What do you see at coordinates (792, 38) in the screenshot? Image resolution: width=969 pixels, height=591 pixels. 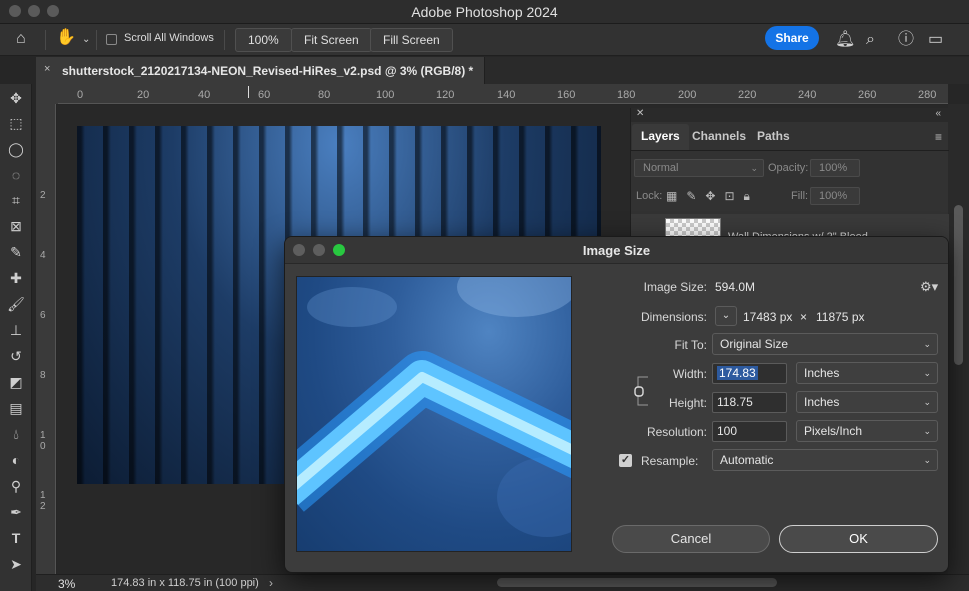 I see `share-button: Share` at bounding box center [792, 38].